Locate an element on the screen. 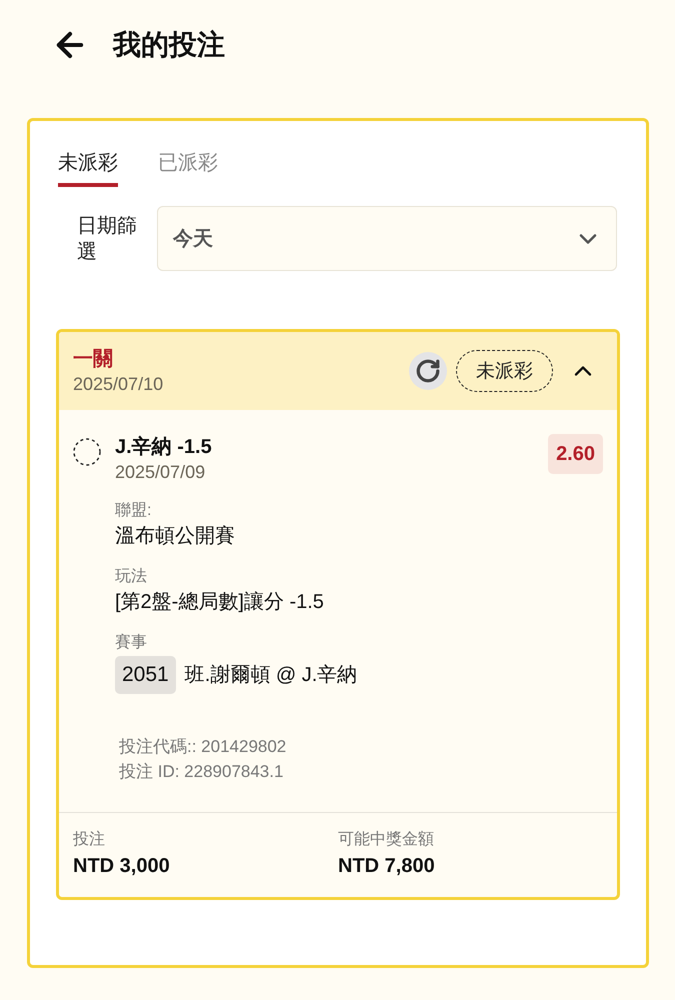 Image resolution: width=675 pixels, height=1000 pixels. bet-date: 2025/07/10 is located at coordinates (118, 384).